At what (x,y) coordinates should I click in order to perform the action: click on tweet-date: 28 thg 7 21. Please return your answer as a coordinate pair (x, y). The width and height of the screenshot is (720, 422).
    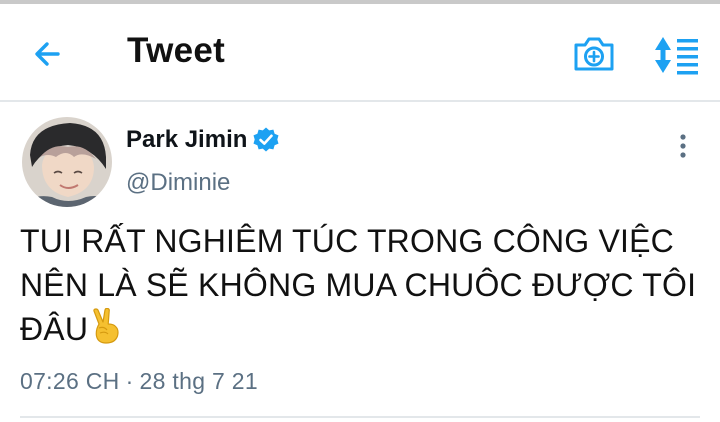
    Looking at the image, I should click on (198, 381).